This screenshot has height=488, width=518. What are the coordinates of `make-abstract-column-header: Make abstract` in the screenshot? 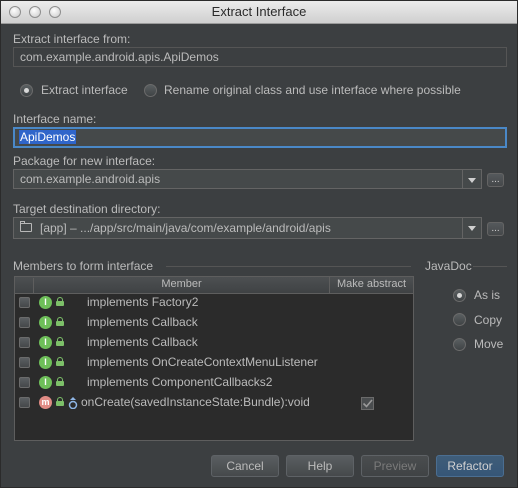 It's located at (371, 284).